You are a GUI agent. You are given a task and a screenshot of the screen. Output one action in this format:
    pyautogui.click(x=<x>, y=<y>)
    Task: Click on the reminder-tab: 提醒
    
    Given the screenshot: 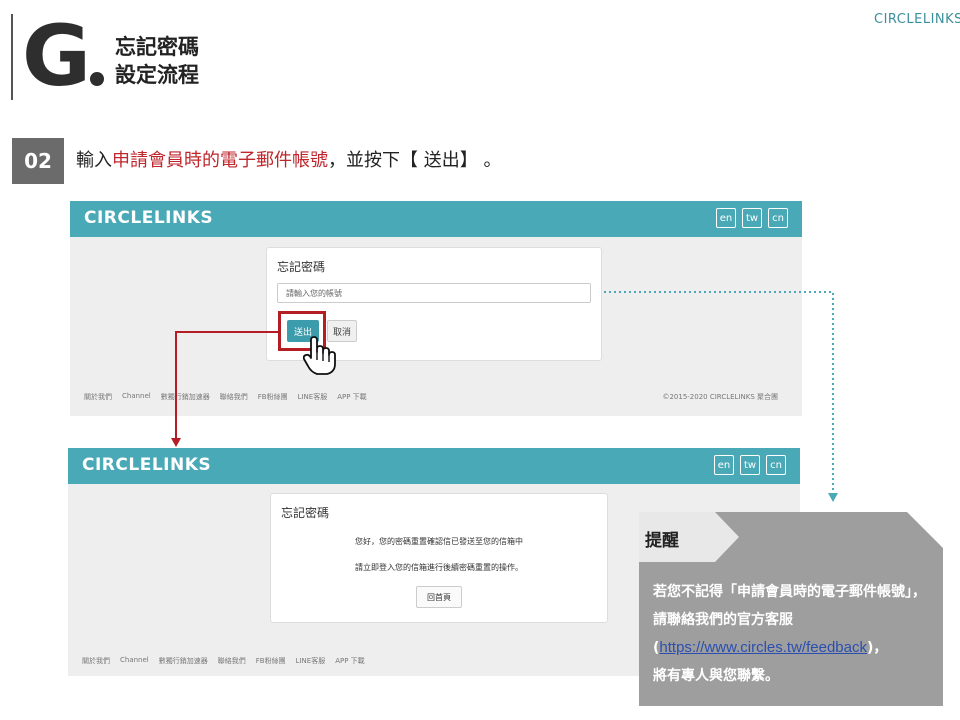 What is the action you would take?
    pyautogui.click(x=689, y=537)
    